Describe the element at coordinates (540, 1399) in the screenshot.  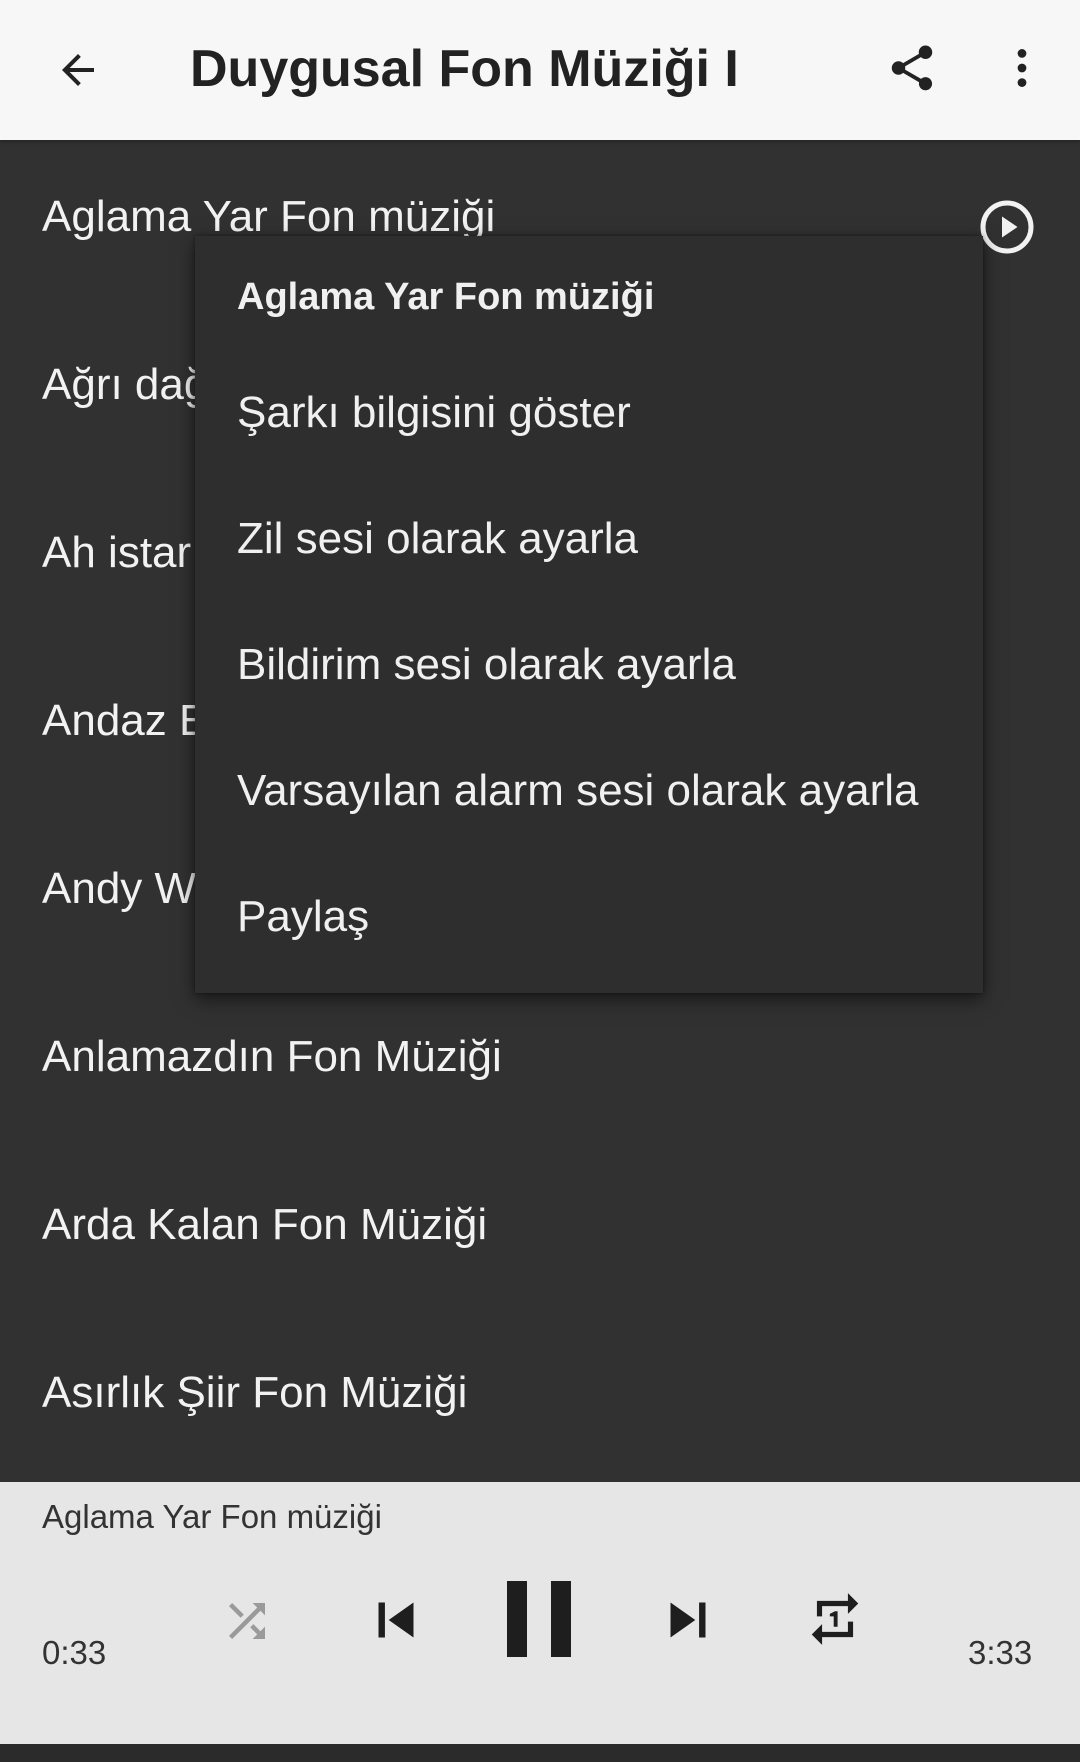
I see `list-item: Asırlık Şiir Fon Müziği` at that location.